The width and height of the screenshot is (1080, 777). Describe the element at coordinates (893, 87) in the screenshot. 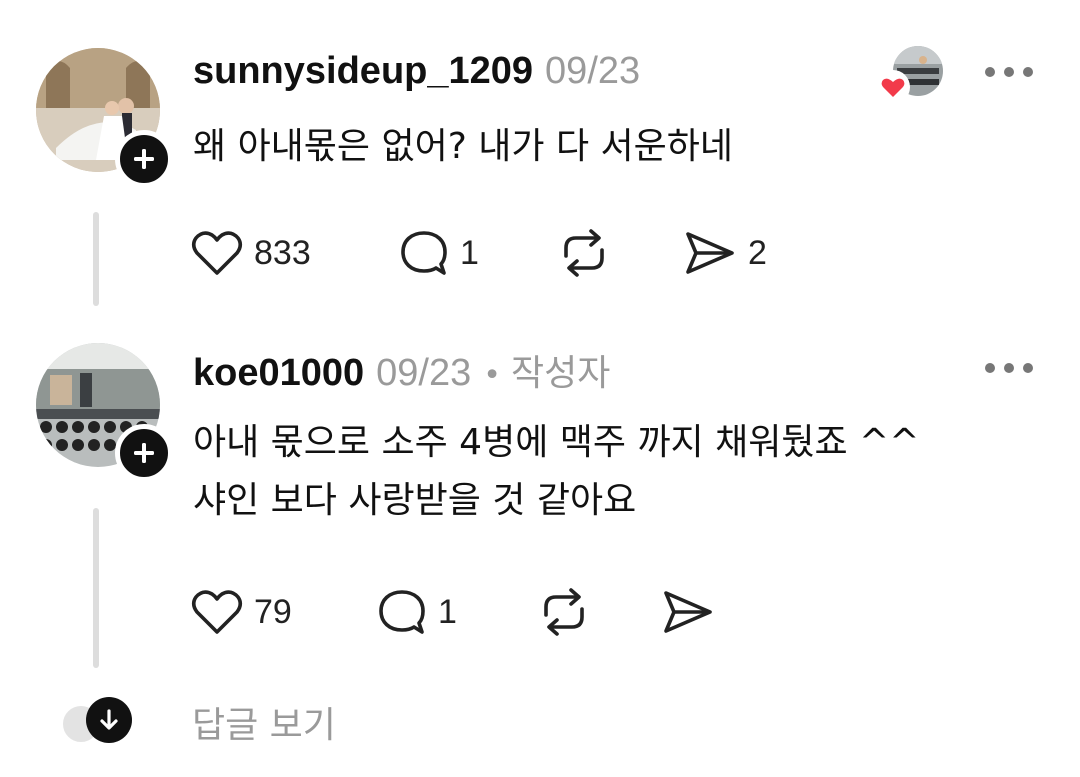

I see `liked-heart-icon` at that location.